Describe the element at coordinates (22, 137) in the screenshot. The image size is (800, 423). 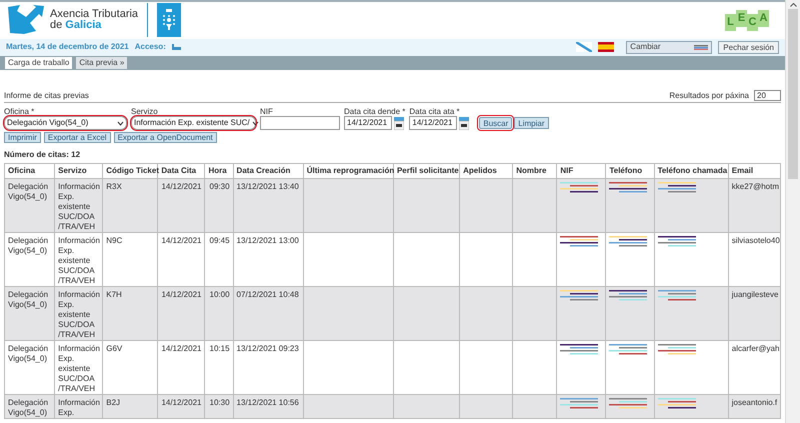
I see `export-button: Imprimir` at that location.